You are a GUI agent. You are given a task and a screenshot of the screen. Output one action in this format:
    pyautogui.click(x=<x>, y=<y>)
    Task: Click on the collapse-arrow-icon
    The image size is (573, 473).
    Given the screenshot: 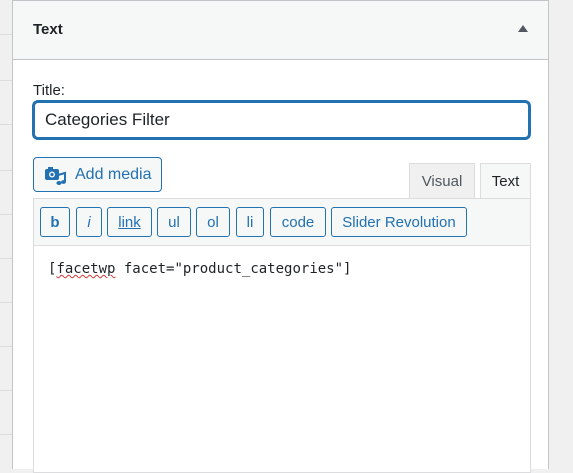 What is the action you would take?
    pyautogui.click(x=523, y=28)
    